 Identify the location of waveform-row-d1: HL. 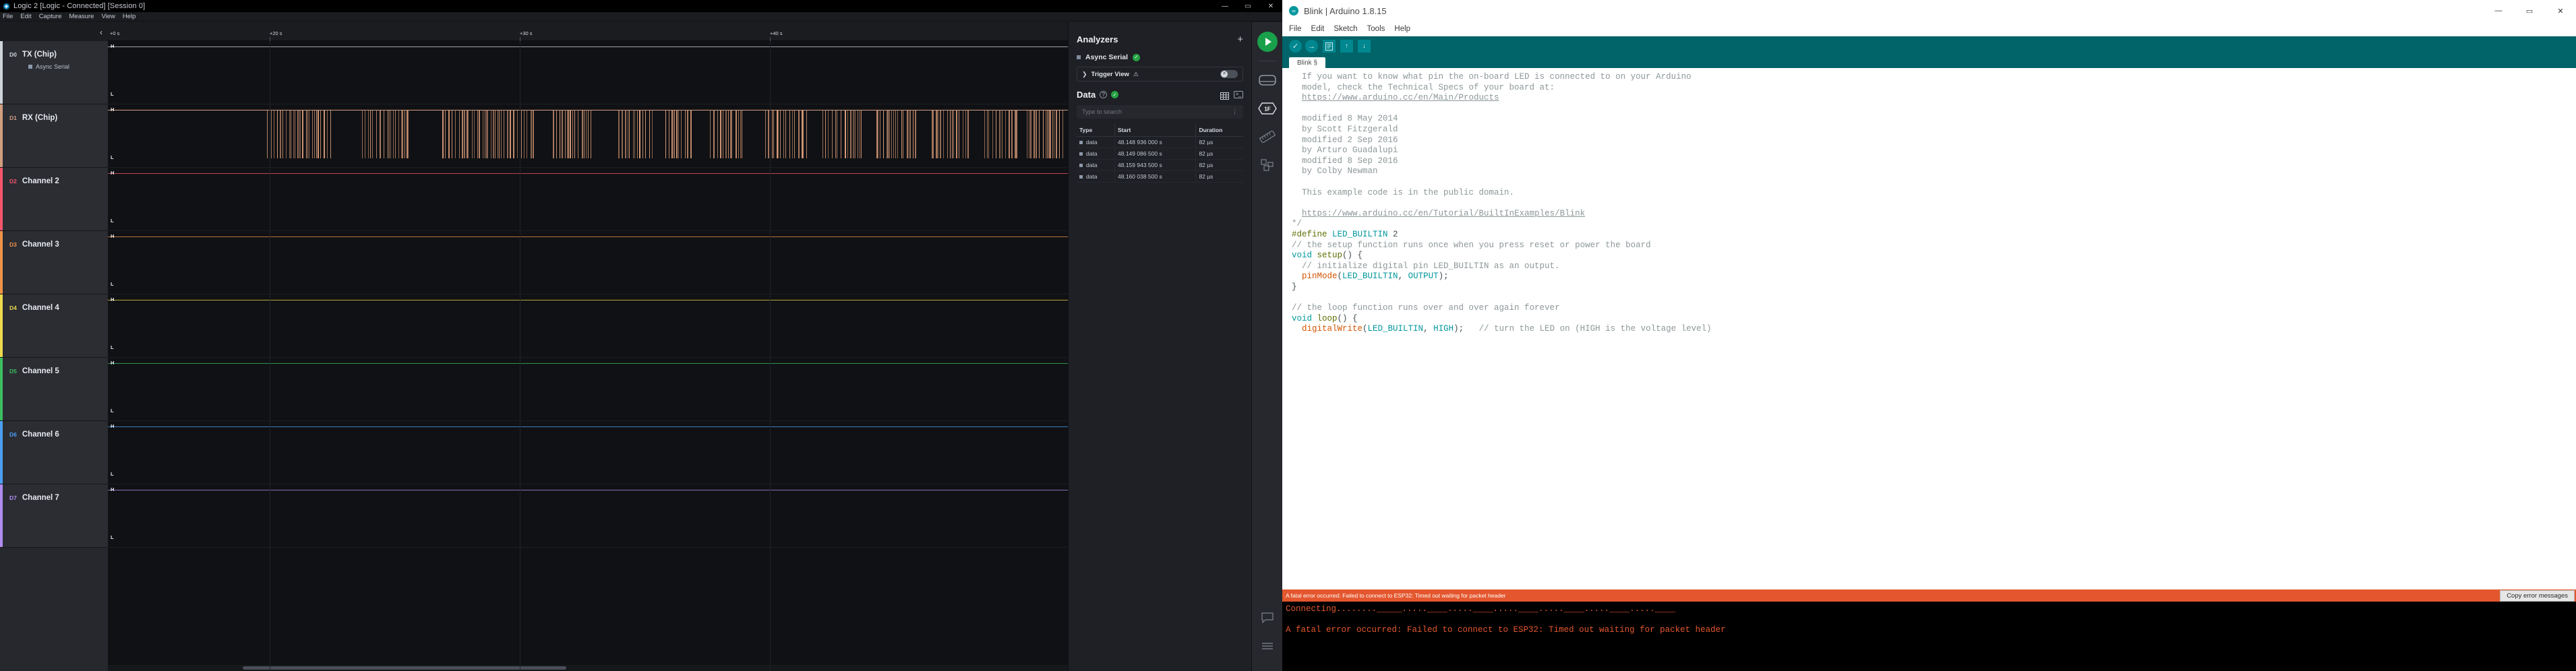
(588, 136).